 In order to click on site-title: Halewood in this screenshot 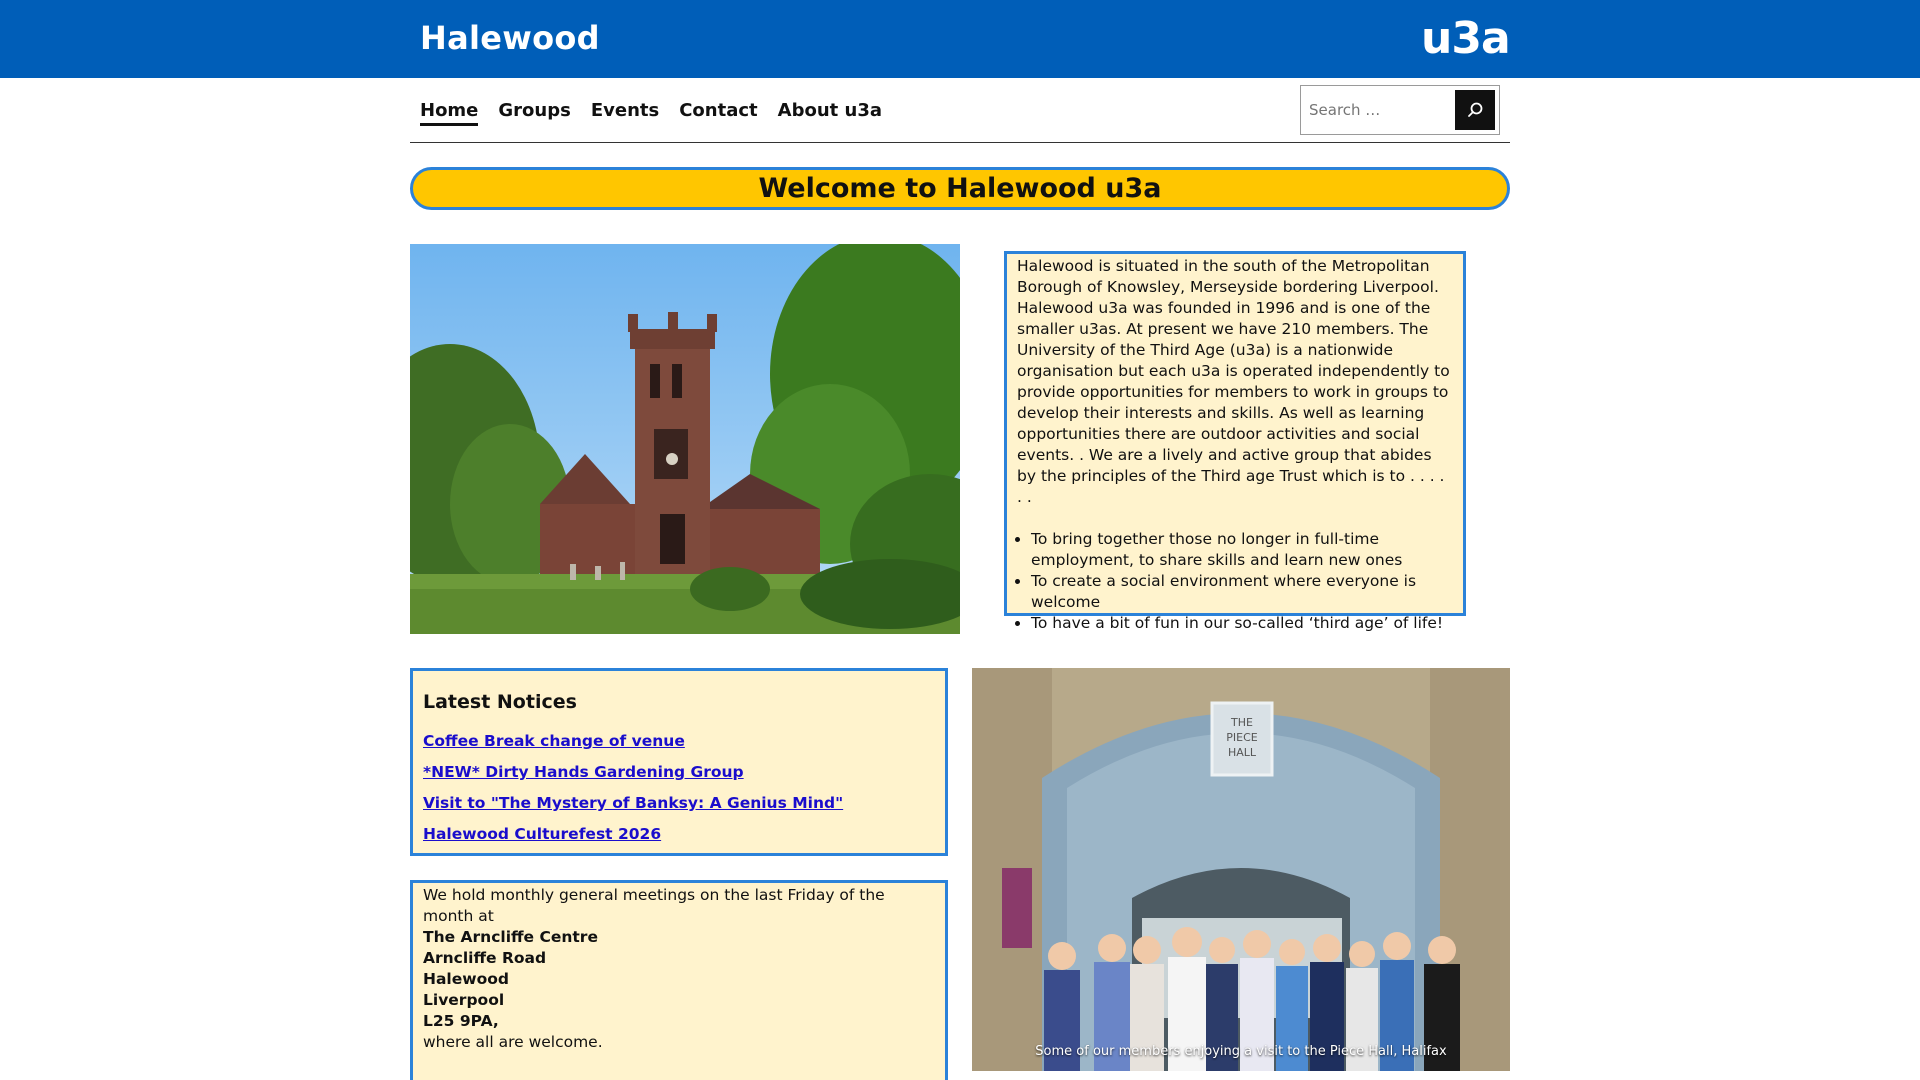, I will do `click(510, 38)`.